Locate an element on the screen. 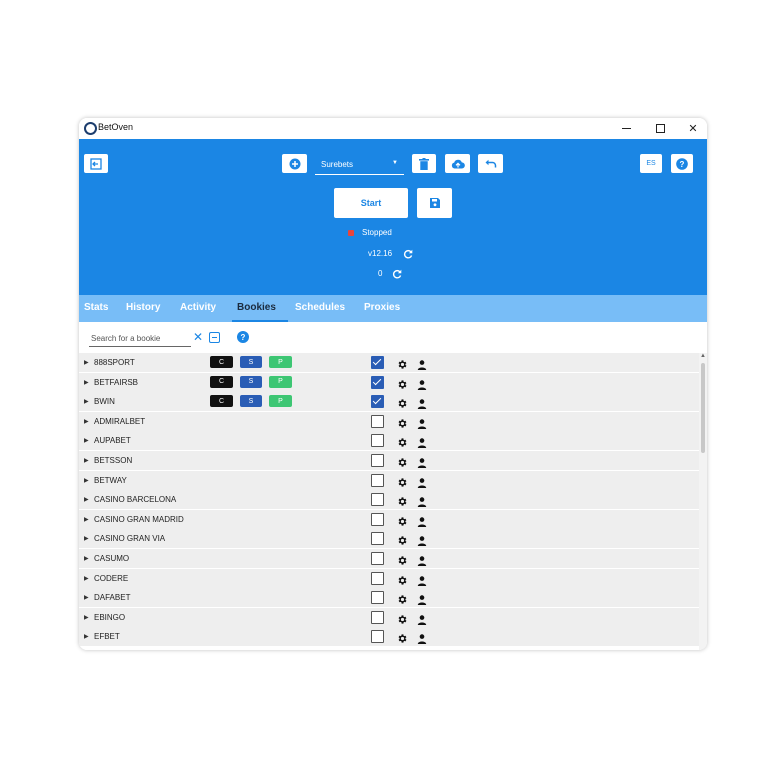  language-button: ES is located at coordinates (651, 163).